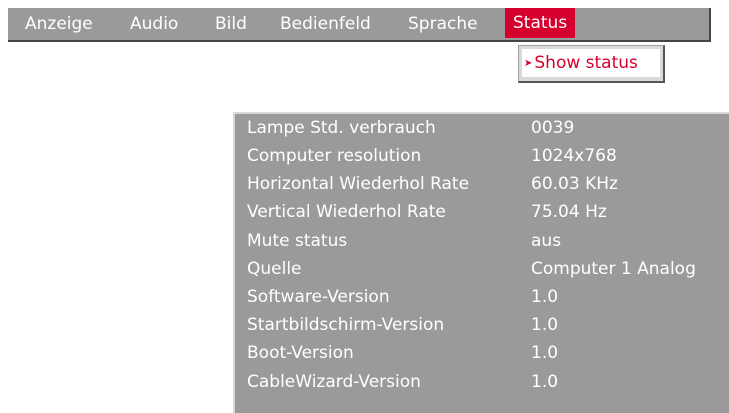 The width and height of the screenshot is (729, 413). Describe the element at coordinates (154, 25) in the screenshot. I see `menu-item-audio: Audio` at that location.